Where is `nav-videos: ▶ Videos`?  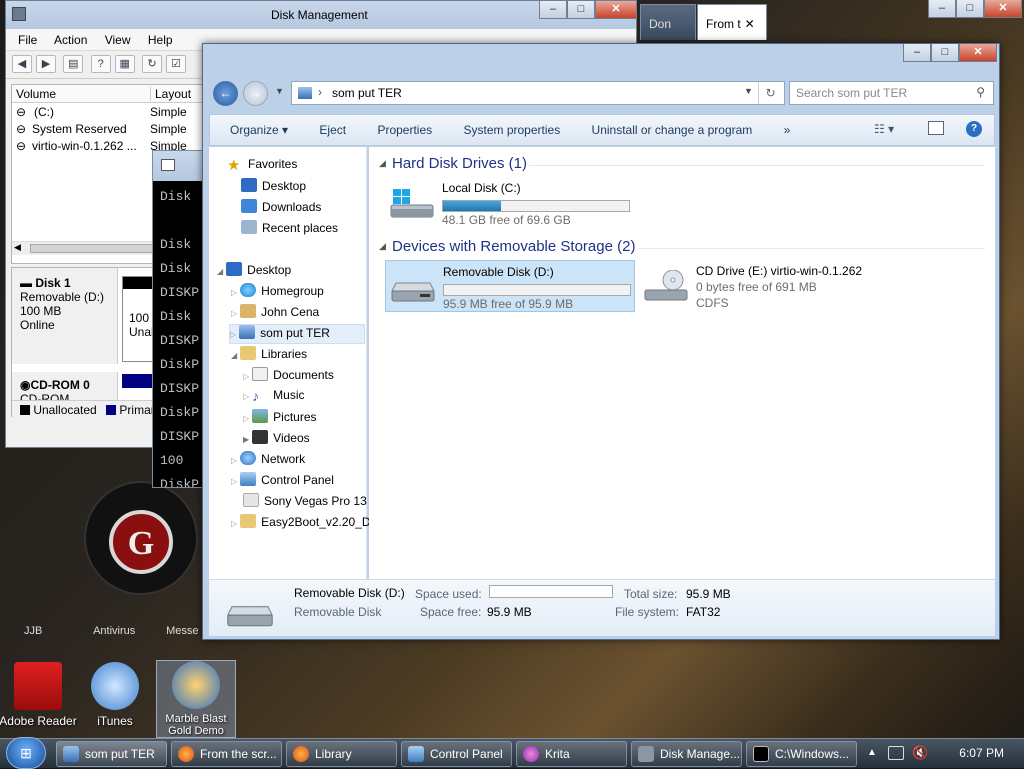 nav-videos: ▶ Videos is located at coordinates (276, 440).